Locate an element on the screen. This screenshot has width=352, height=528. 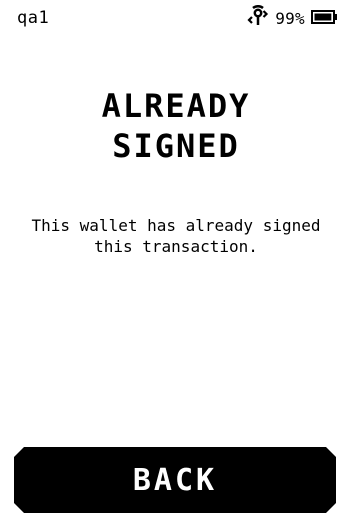
usb-icon is located at coordinates (258, 18).